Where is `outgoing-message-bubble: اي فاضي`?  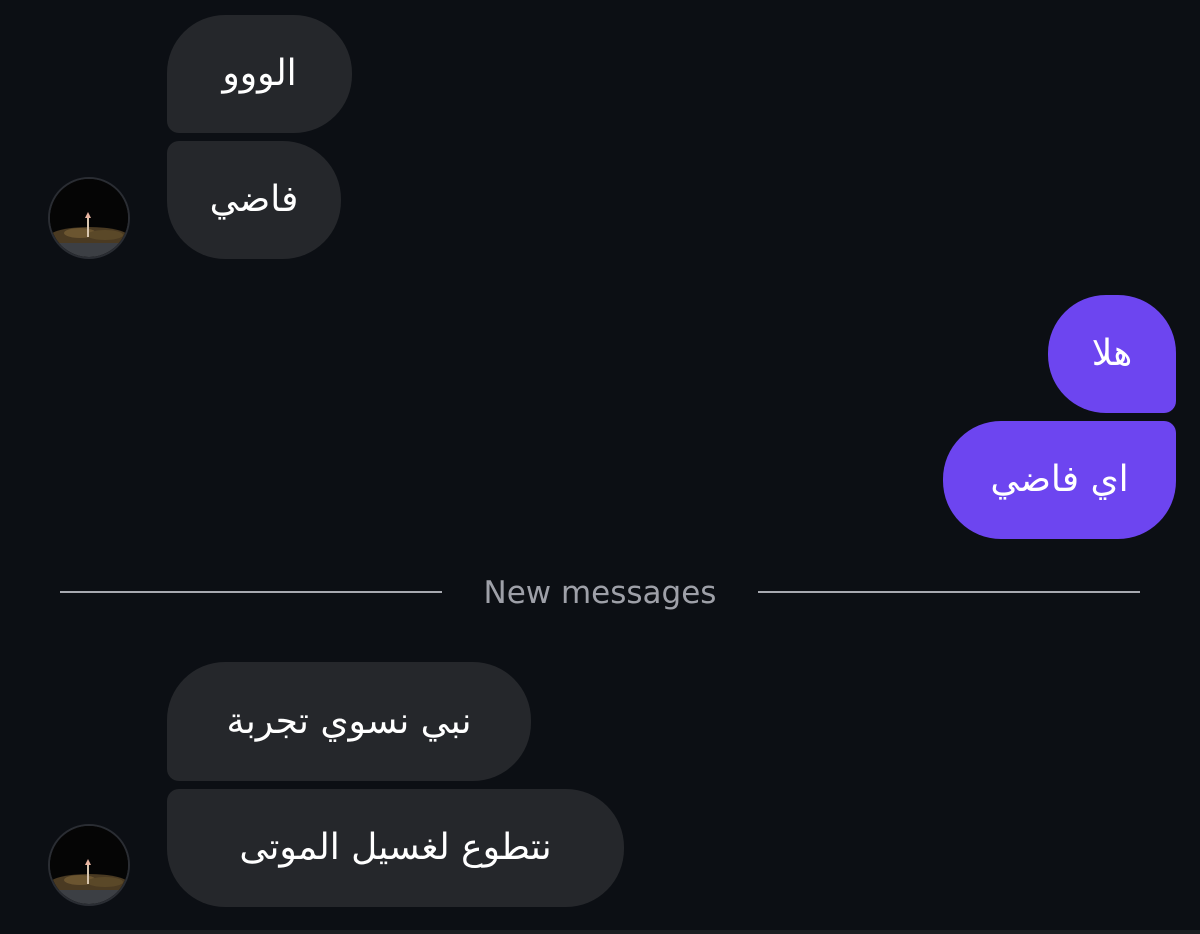 outgoing-message-bubble: اي فاضي is located at coordinates (1059, 480).